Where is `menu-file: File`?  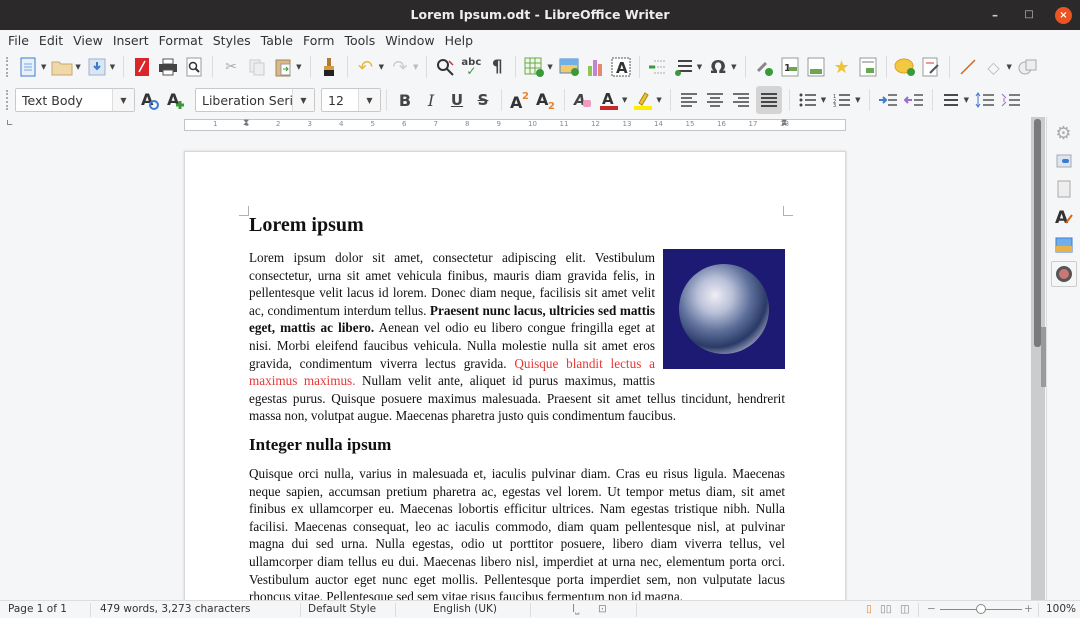 menu-file: File is located at coordinates (18, 40).